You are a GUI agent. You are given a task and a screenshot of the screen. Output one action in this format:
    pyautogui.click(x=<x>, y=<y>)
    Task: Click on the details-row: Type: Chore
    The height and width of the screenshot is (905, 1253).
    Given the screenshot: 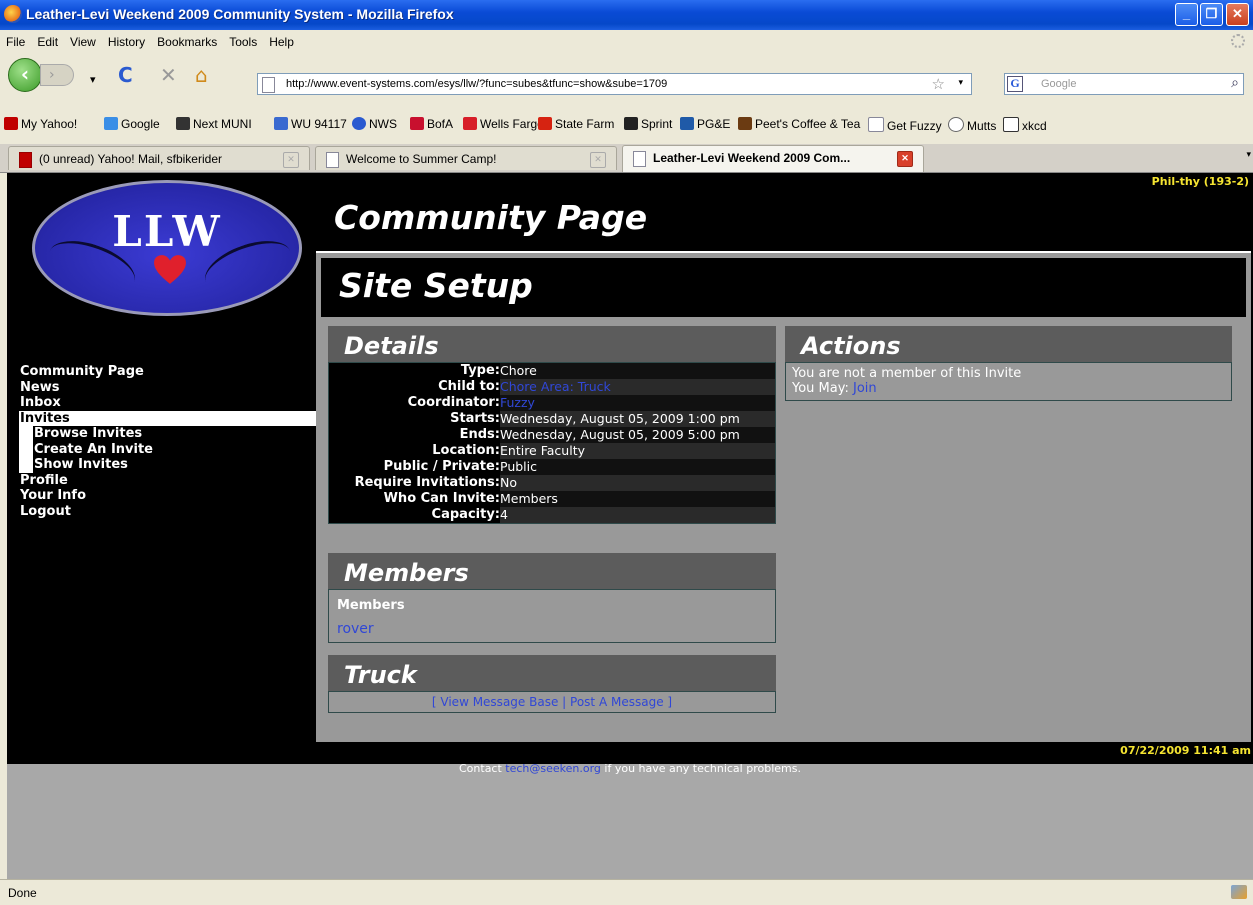 What is the action you would take?
    pyautogui.click(x=552, y=371)
    